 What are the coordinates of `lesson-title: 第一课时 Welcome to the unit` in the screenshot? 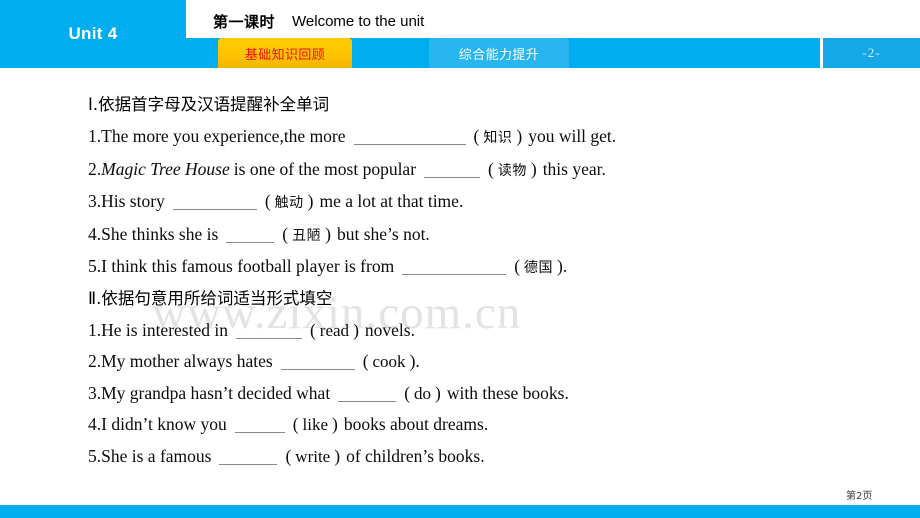 It's located at (318, 21).